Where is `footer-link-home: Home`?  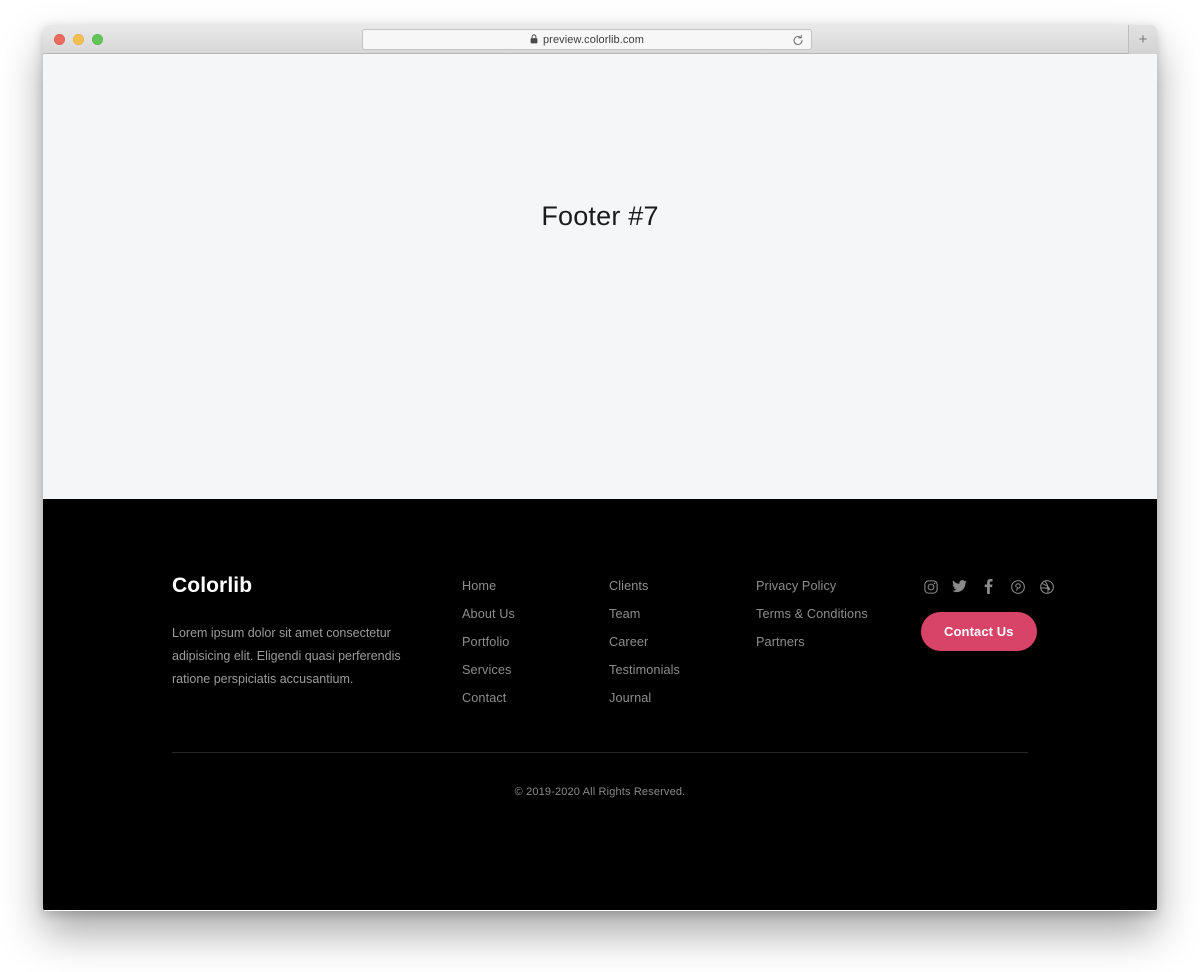
footer-link-home: Home is located at coordinates (535, 586).